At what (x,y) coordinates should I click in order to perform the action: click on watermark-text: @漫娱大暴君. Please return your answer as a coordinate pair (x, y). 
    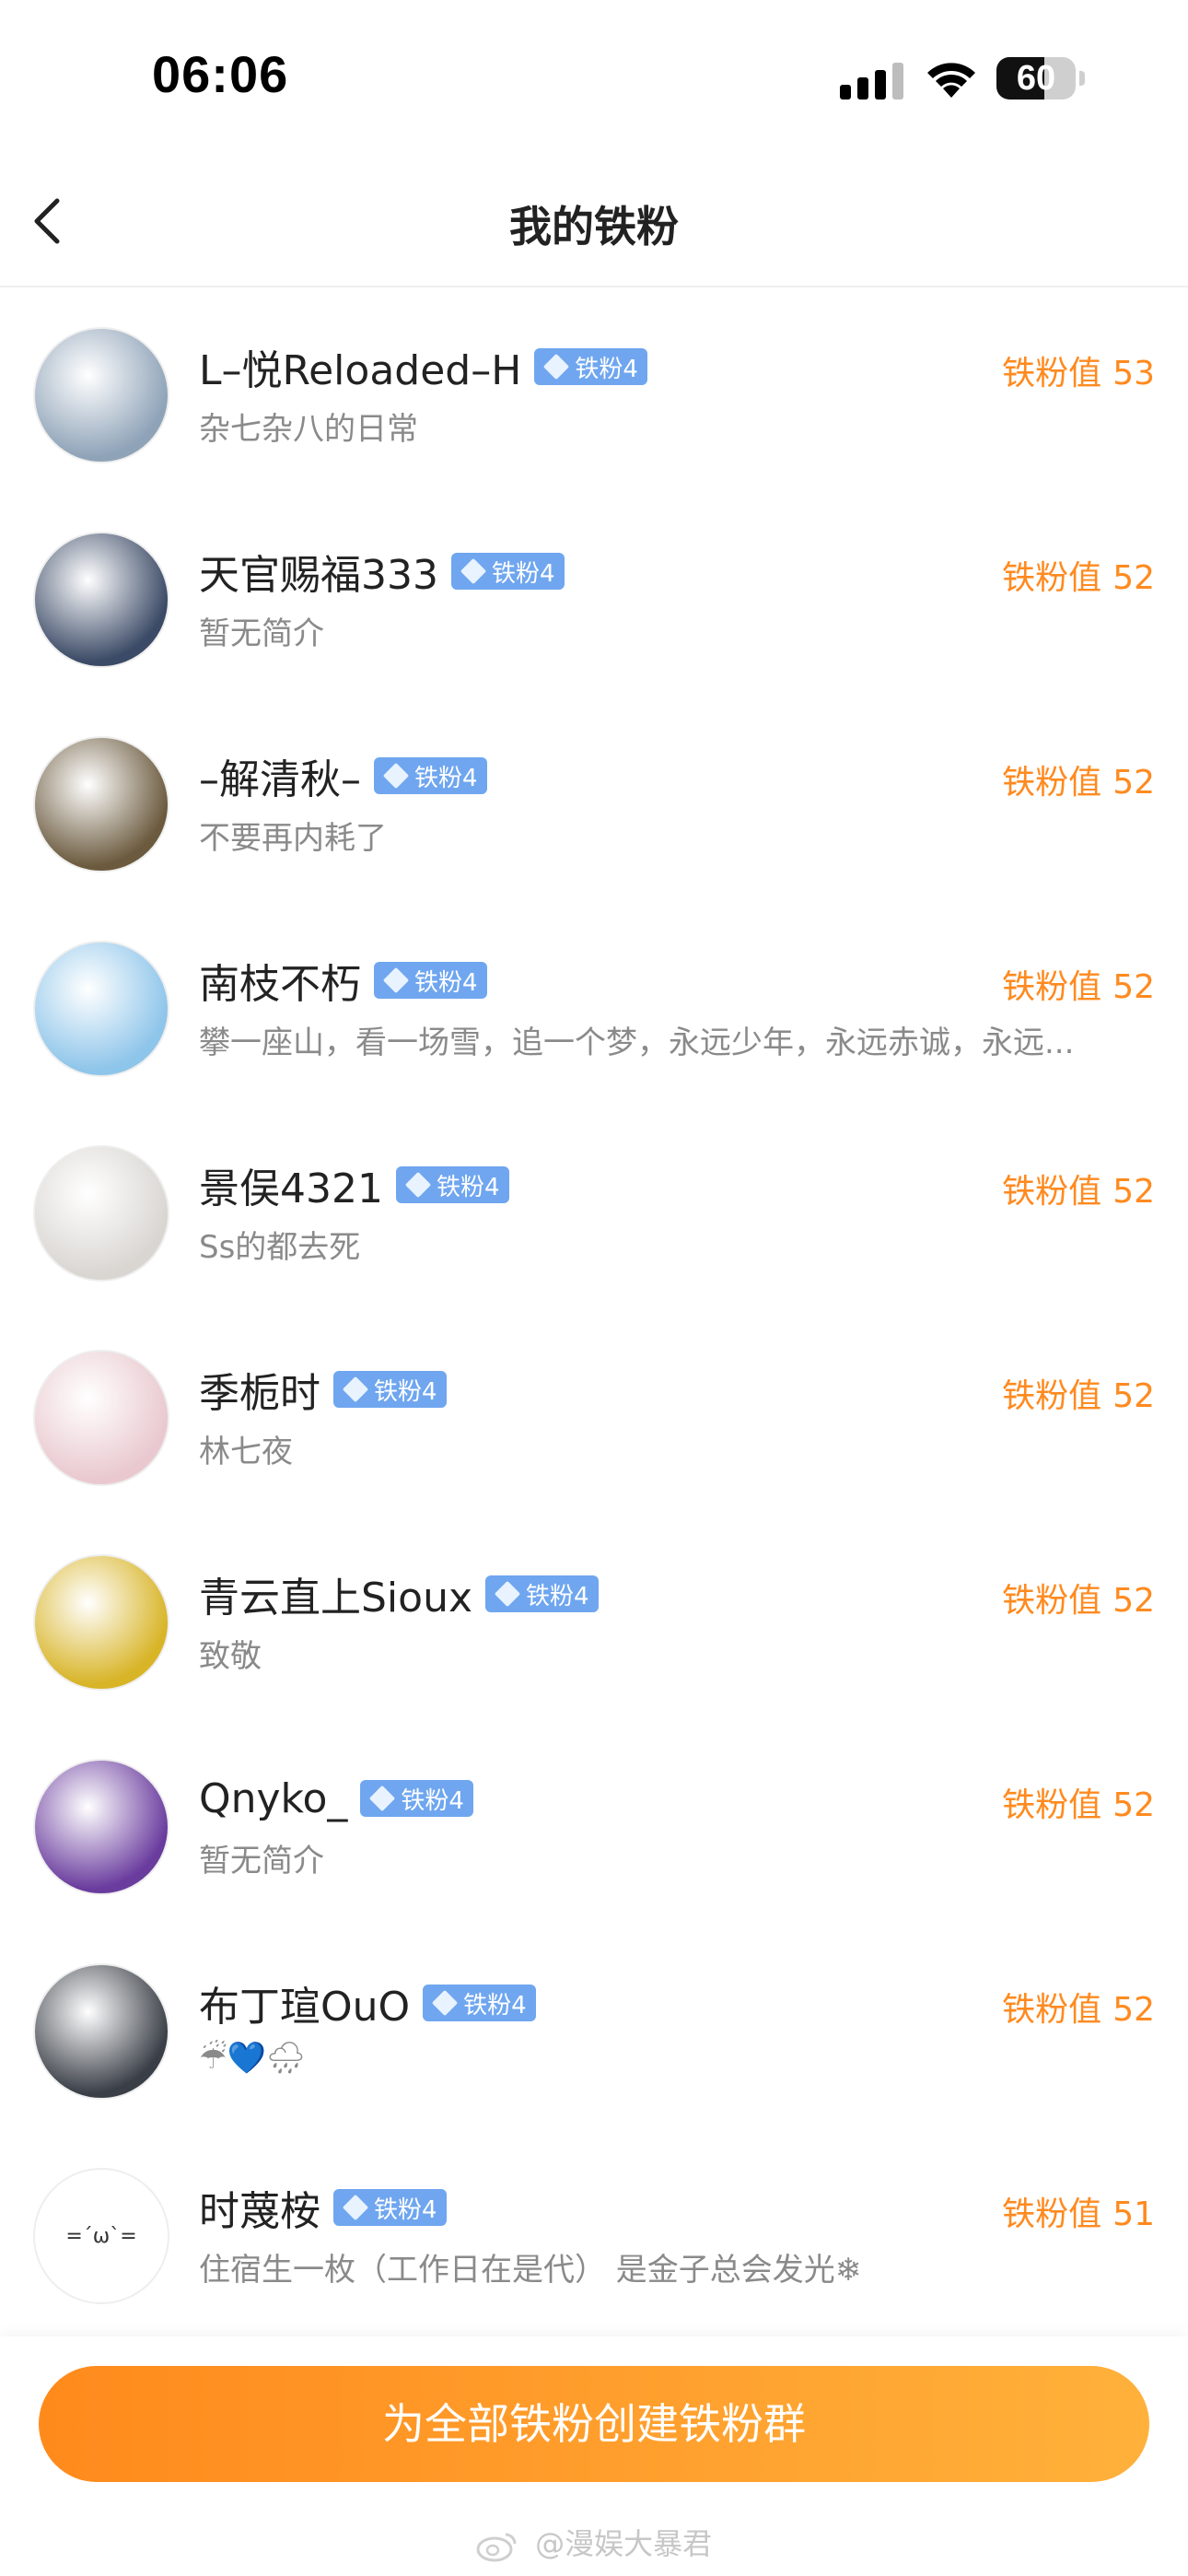
    Looking at the image, I should click on (624, 2543).